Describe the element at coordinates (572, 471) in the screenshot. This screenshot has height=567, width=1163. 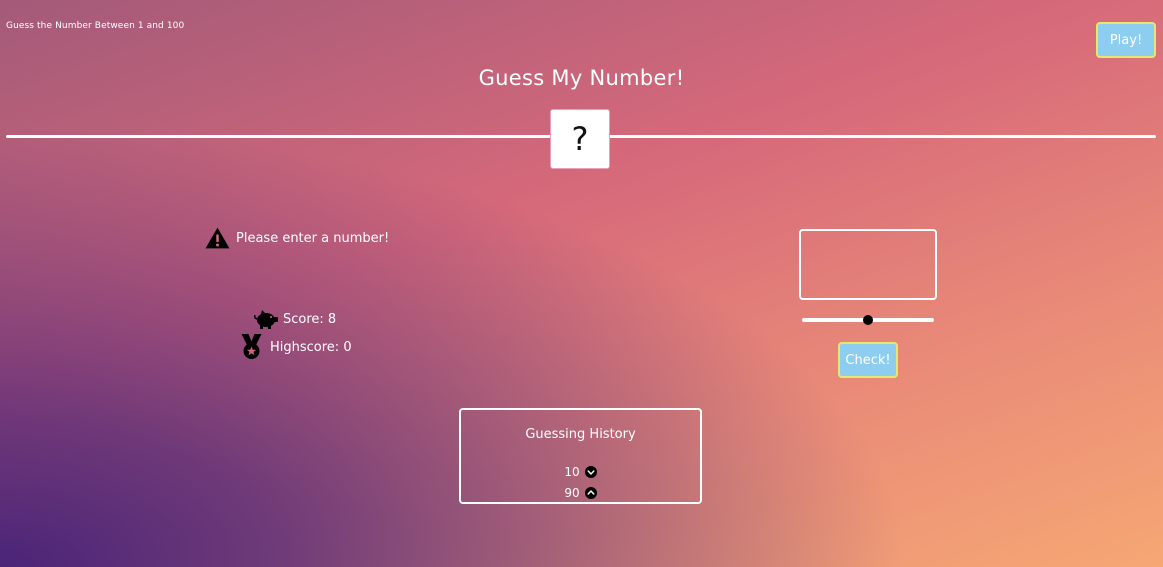
I see `history-value: 10` at that location.